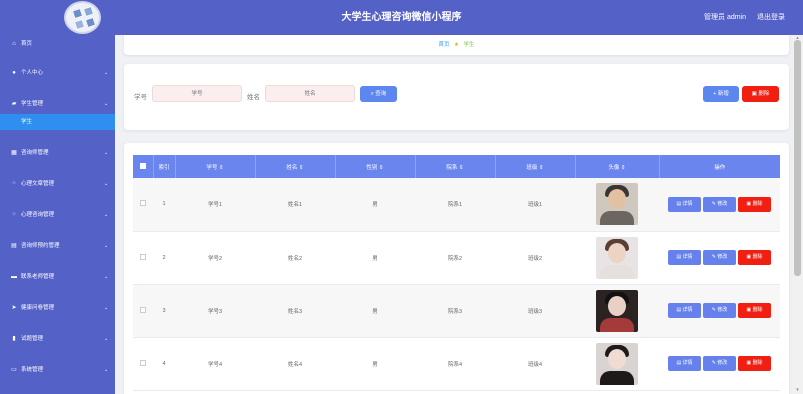  Describe the element at coordinates (215, 166) in the screenshot. I see `column-header-student-id: 学号 ⇕` at that location.